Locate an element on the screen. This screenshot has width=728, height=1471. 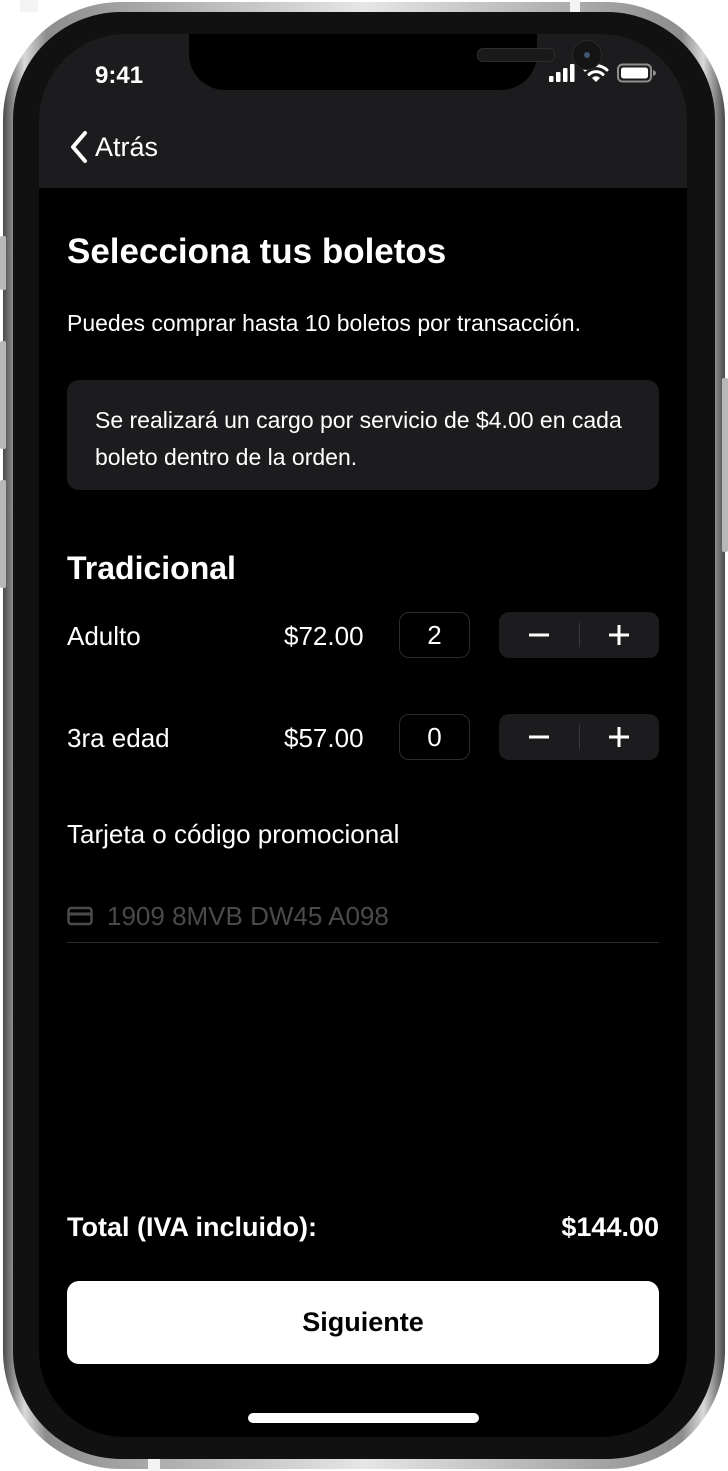
page-title: Selecciona tus boletos is located at coordinates (257, 251).